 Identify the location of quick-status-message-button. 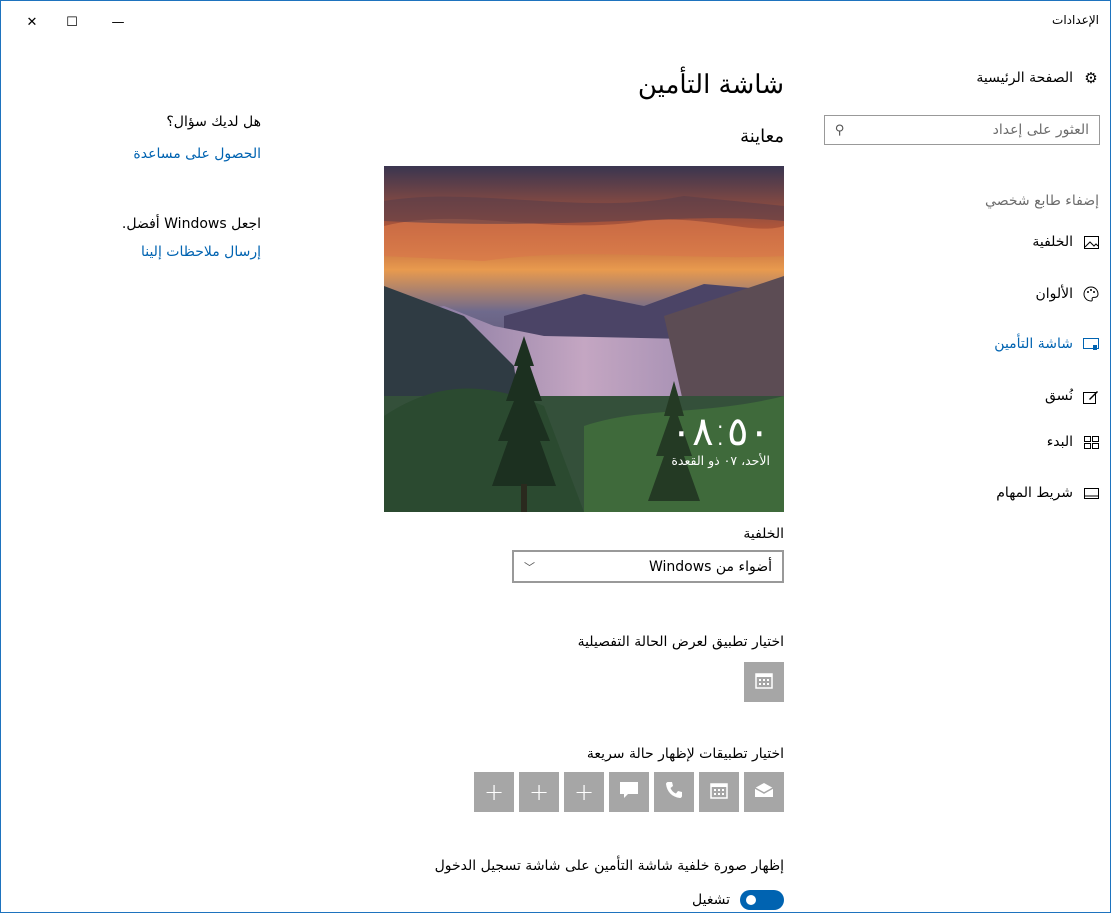
(629, 792).